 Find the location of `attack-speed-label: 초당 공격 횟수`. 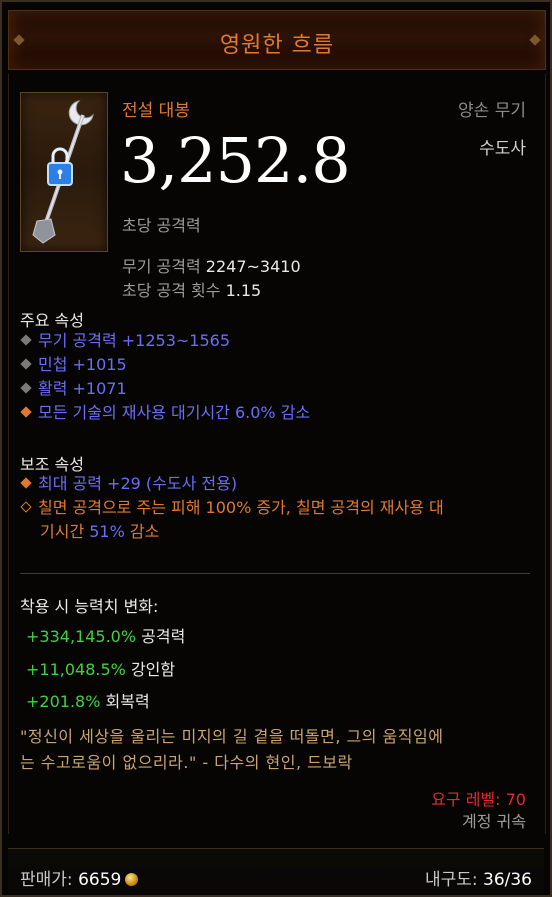

attack-speed-label: 초당 공격 횟수 is located at coordinates (171, 290).